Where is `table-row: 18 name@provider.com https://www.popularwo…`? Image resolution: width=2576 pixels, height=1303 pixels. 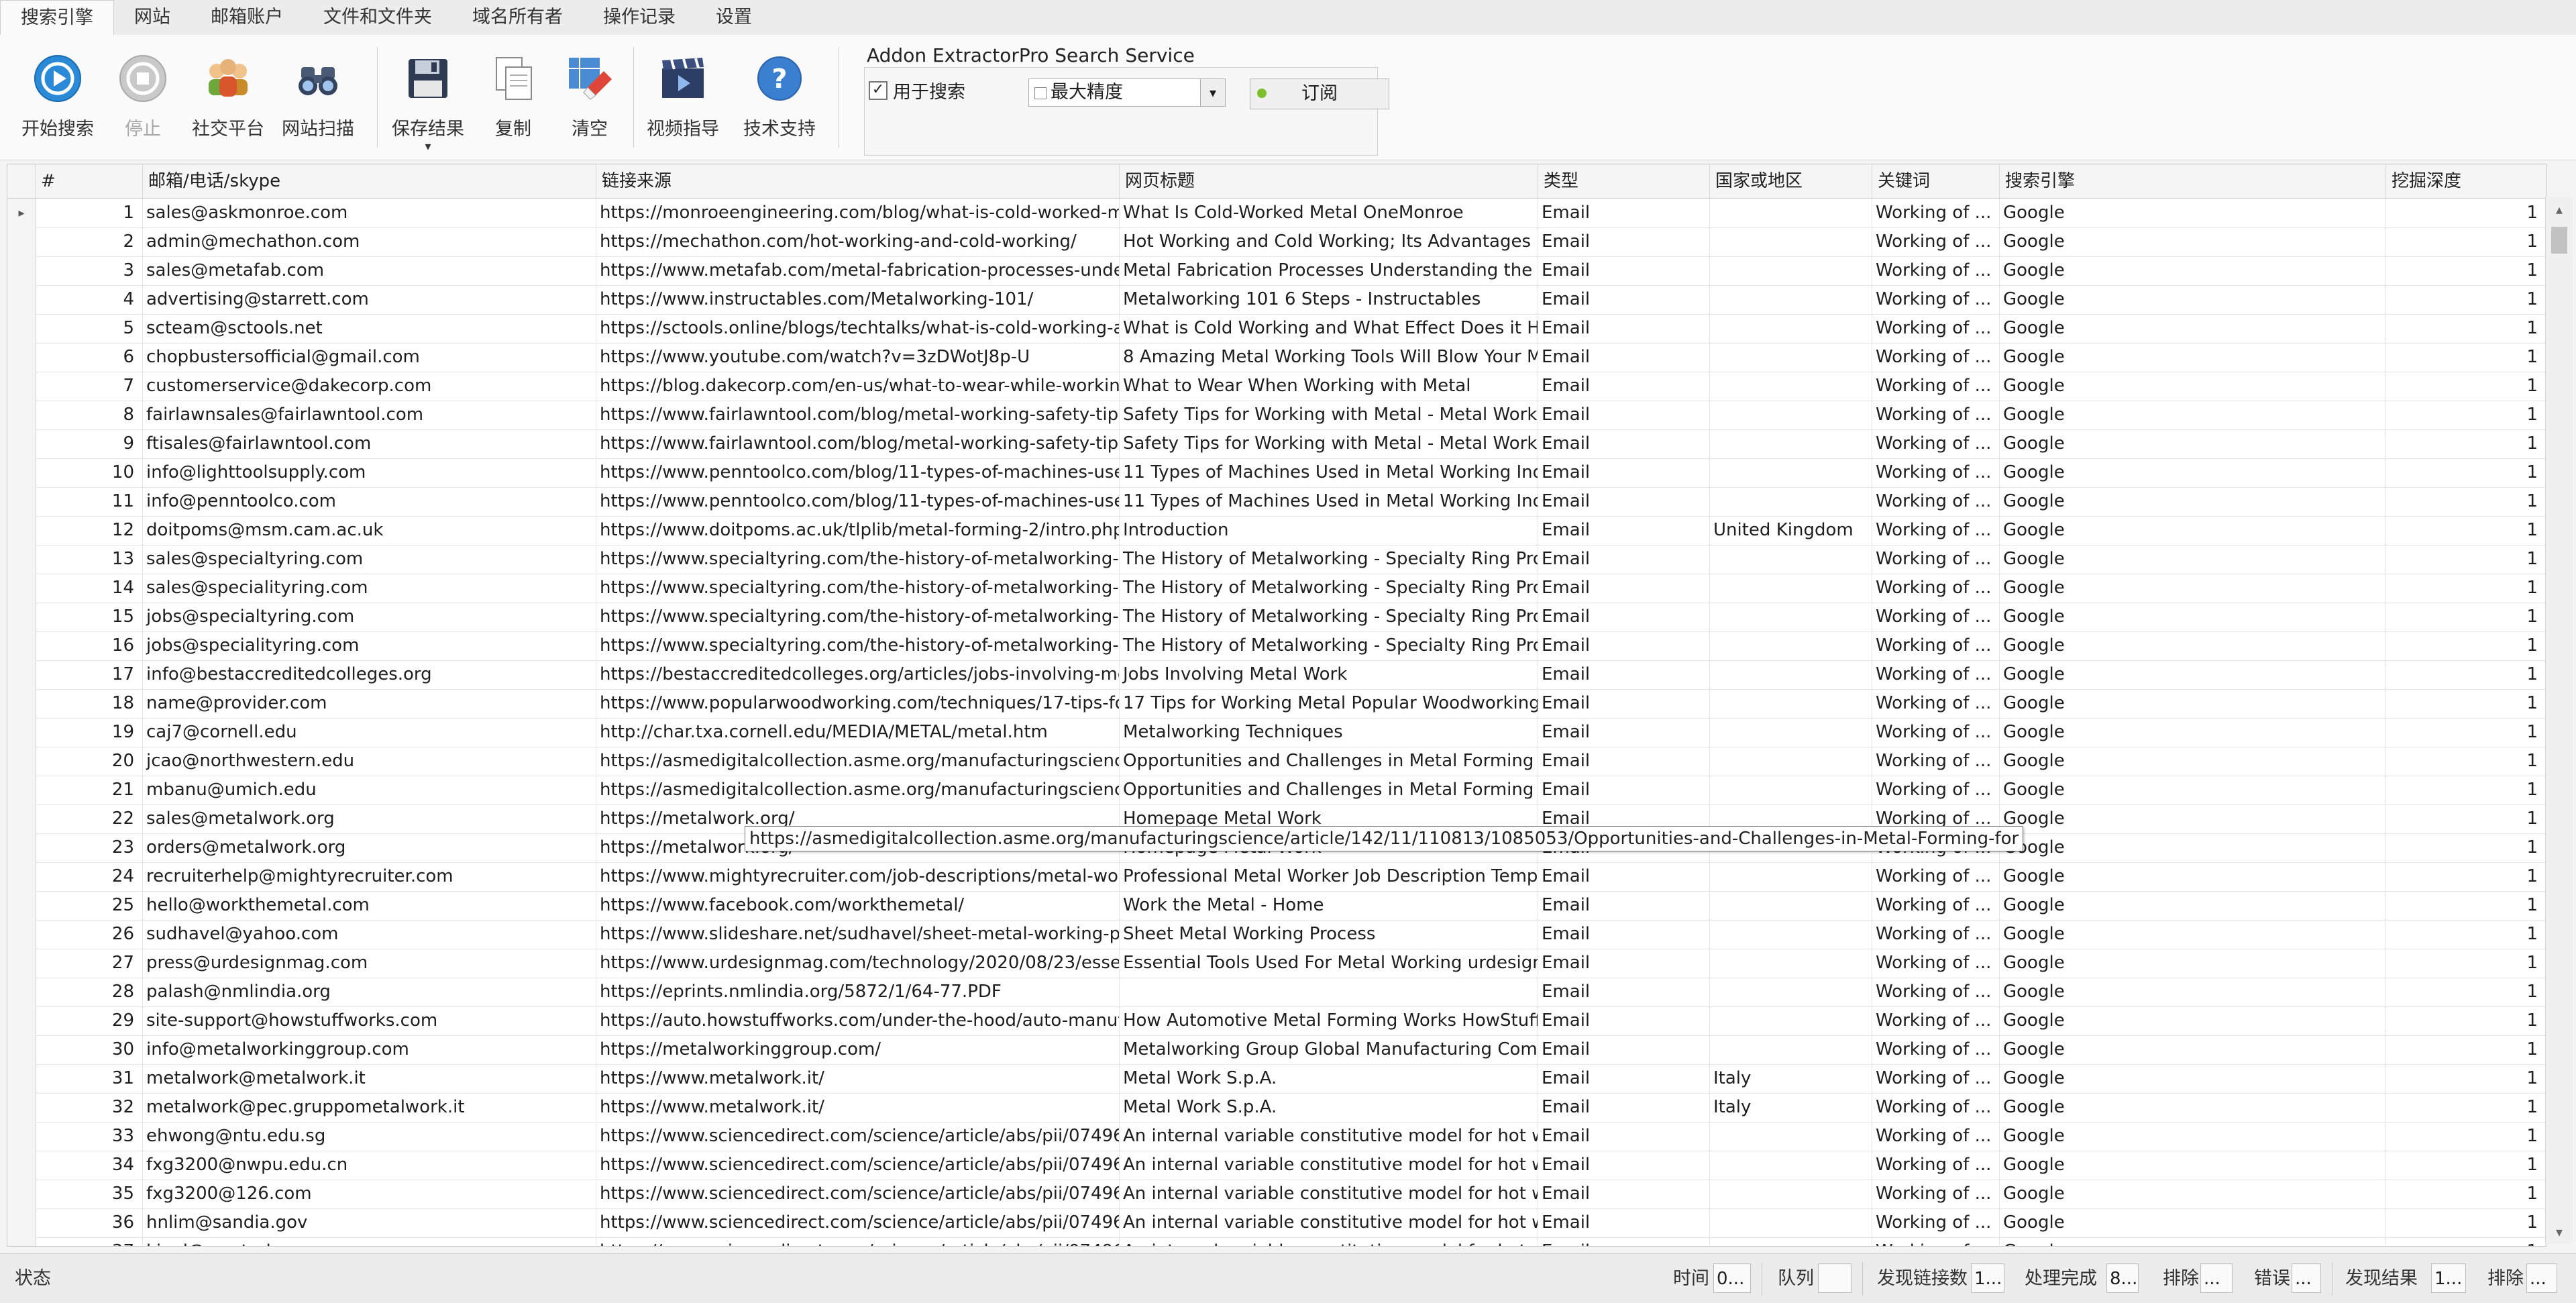 table-row: 18 name@provider.com https://www.popularwo… is located at coordinates (1276, 704).